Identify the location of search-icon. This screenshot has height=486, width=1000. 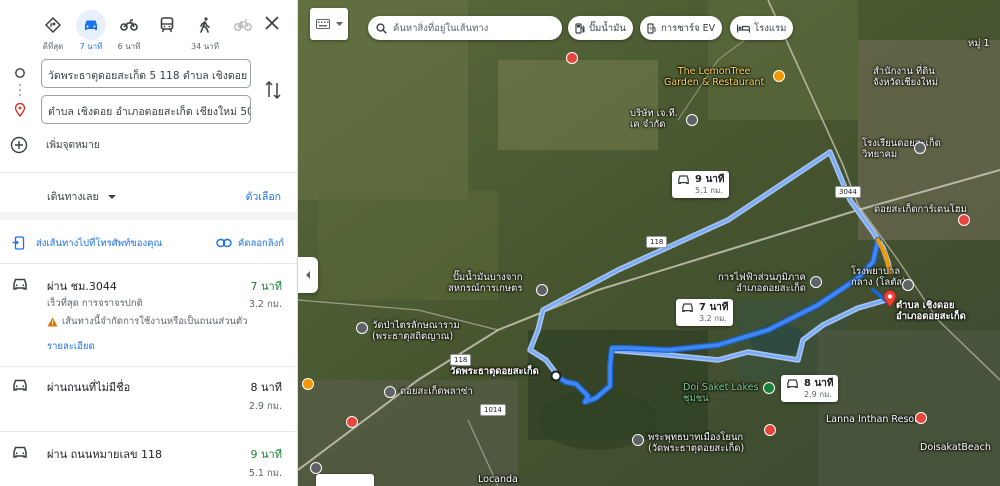
(381, 28).